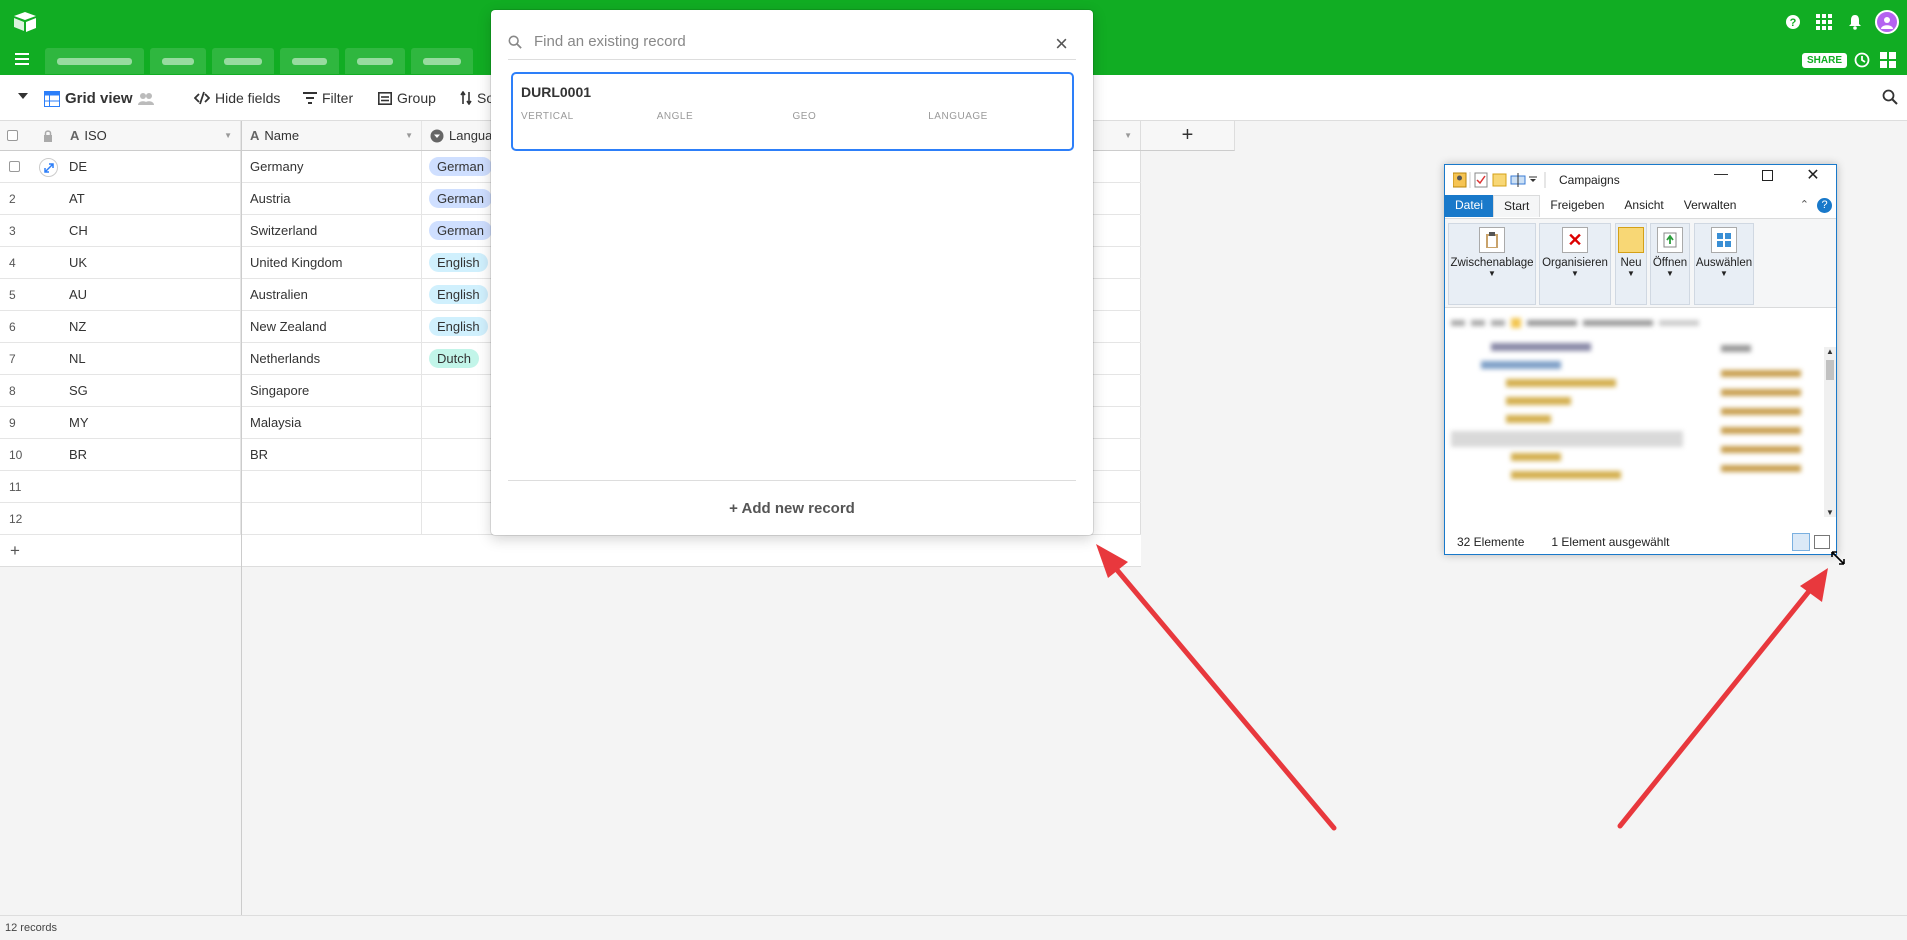 The image size is (1907, 940). Describe the element at coordinates (1577, 206) in the screenshot. I see `ribbon-tab-freigeben: Freigeben` at that location.